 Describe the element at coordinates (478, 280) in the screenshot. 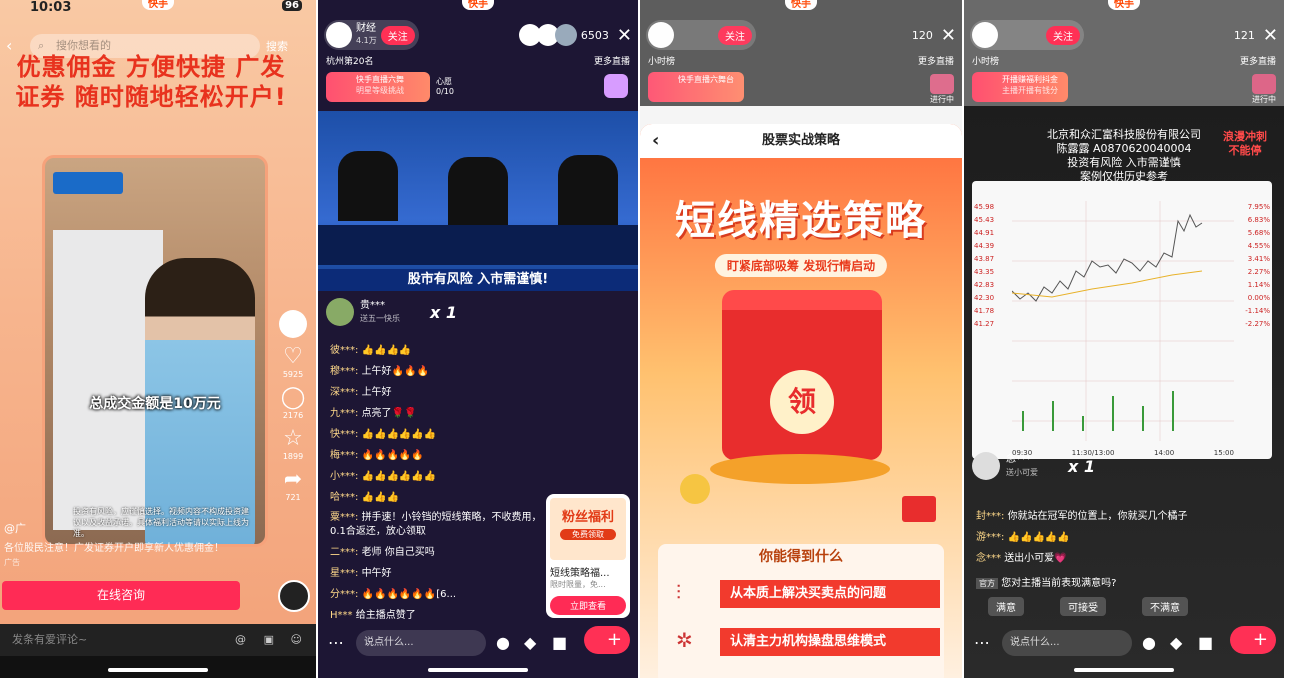

I see `tv-ticker: 股市有风险 入市需谨慎!` at that location.